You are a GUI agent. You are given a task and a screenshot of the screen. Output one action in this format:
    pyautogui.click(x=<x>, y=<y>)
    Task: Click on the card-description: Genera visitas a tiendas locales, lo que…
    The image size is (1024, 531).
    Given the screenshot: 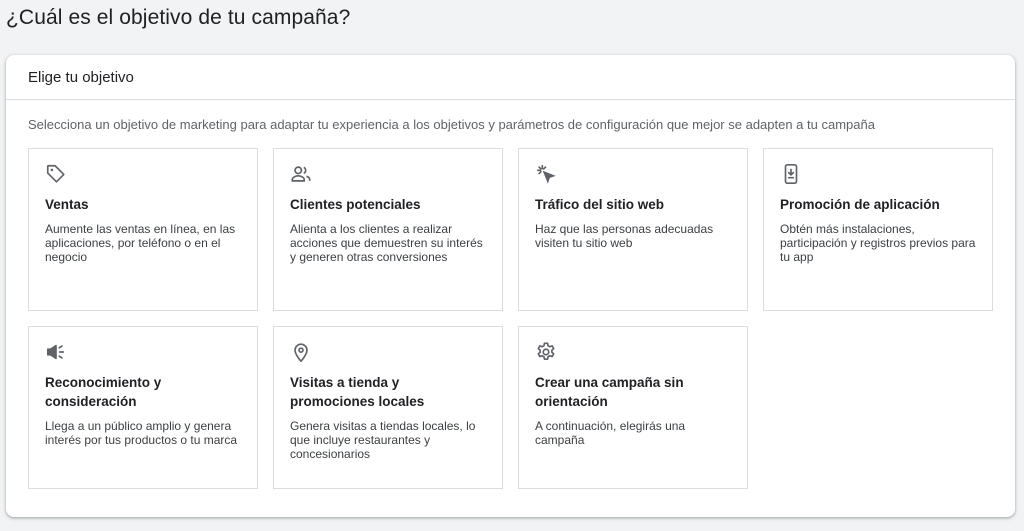 What is the action you would take?
    pyautogui.click(x=383, y=440)
    